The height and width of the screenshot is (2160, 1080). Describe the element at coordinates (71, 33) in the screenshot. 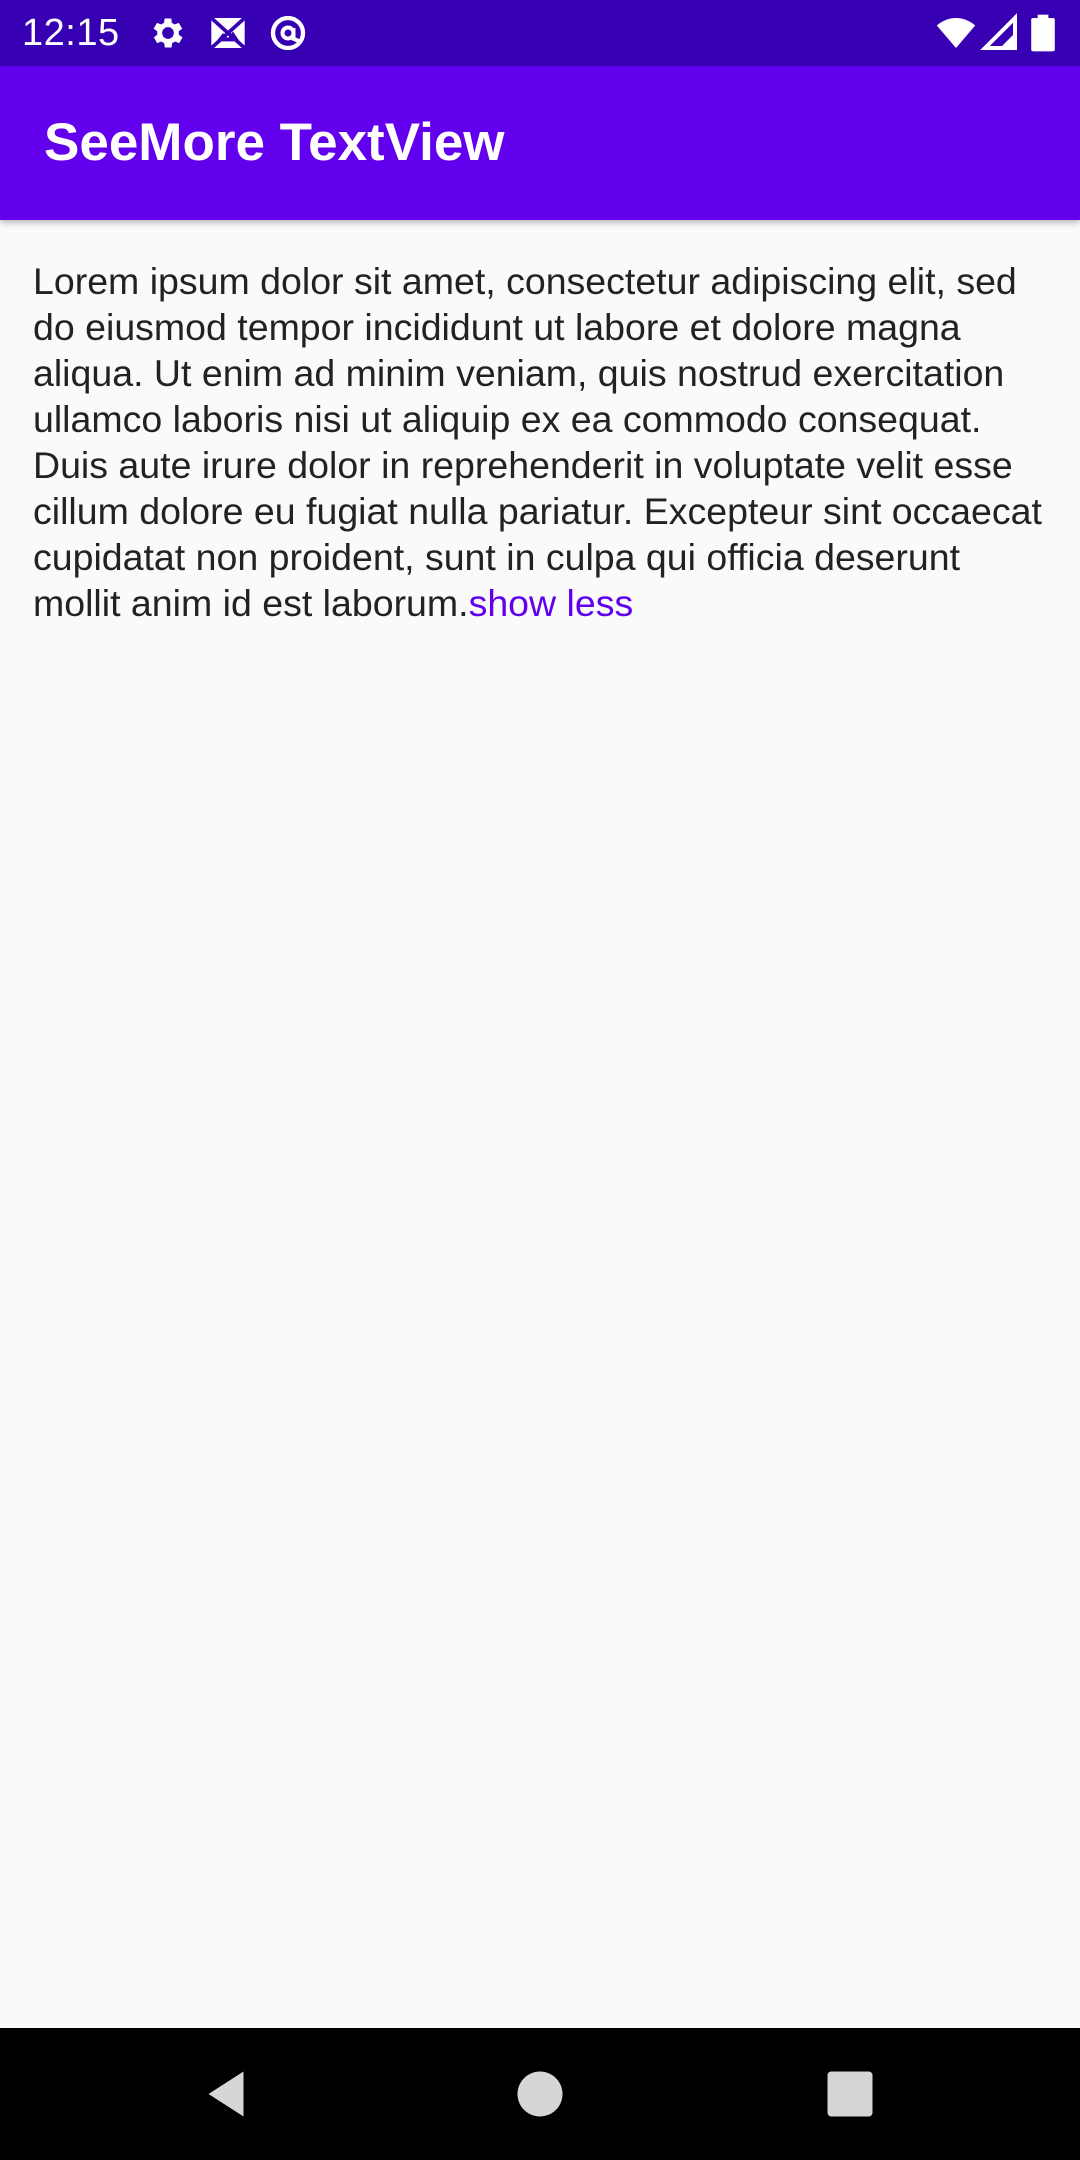

I see `status-time: 12:15` at that location.